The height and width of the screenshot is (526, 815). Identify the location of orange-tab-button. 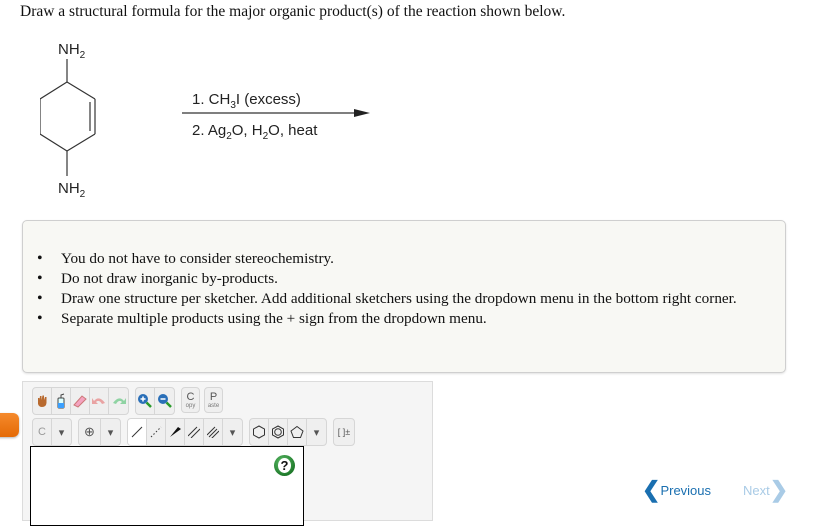
(9, 425).